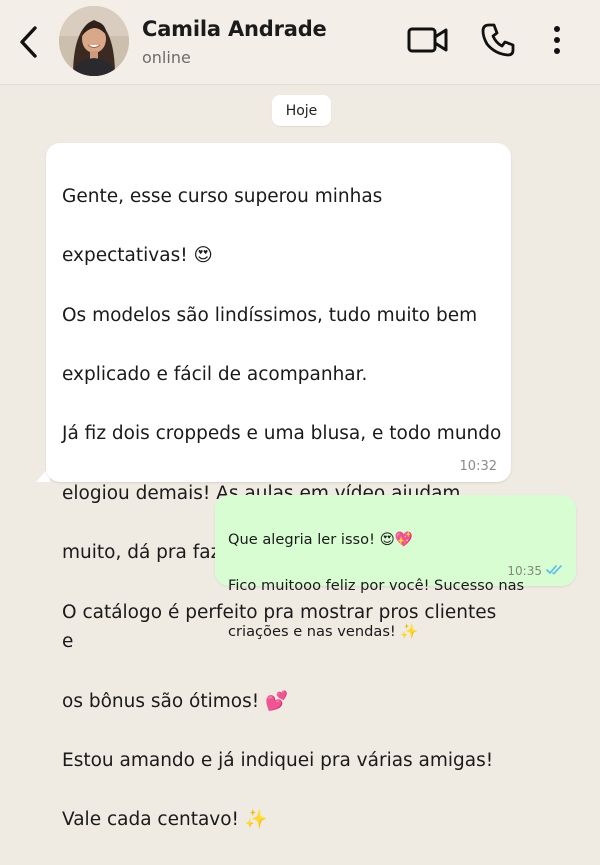 This screenshot has width=600, height=865. I want to click on message-line: Vale cada centavo! ✨, so click(165, 820).